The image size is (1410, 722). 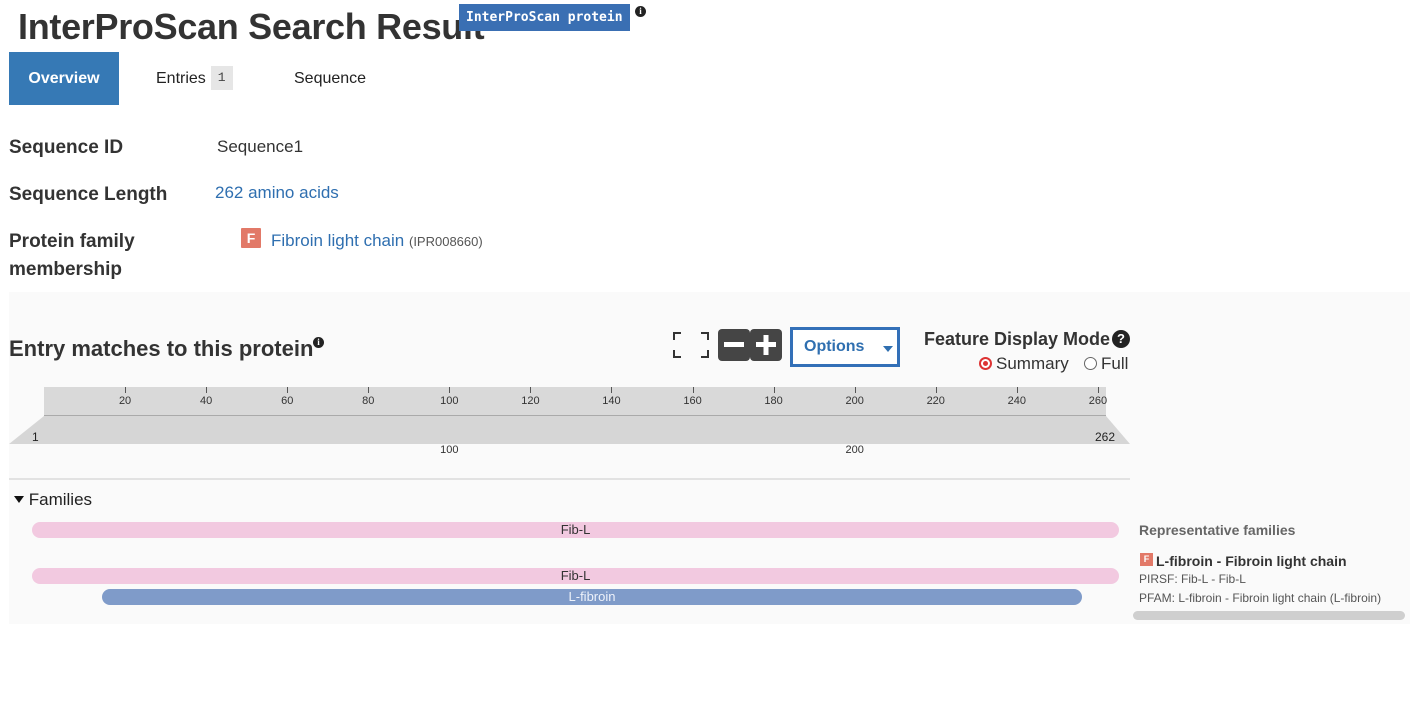 I want to click on page-title: InterProScan Search Result, so click(x=251, y=26).